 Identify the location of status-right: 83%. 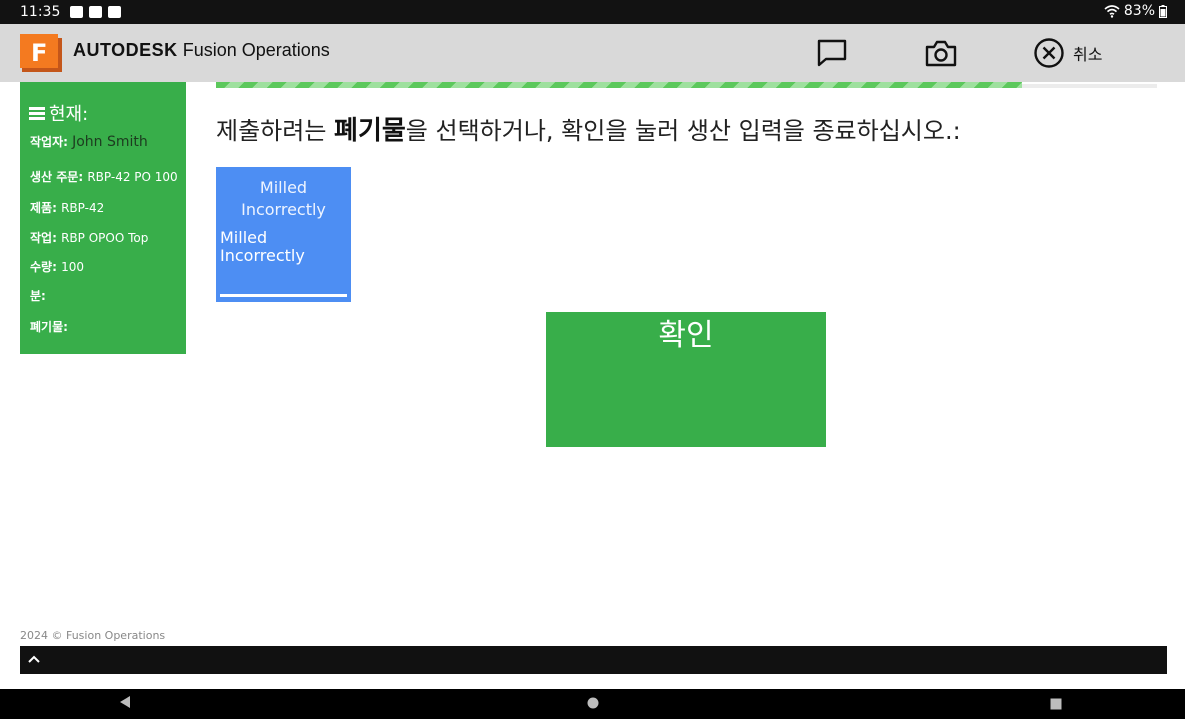
(1135, 11).